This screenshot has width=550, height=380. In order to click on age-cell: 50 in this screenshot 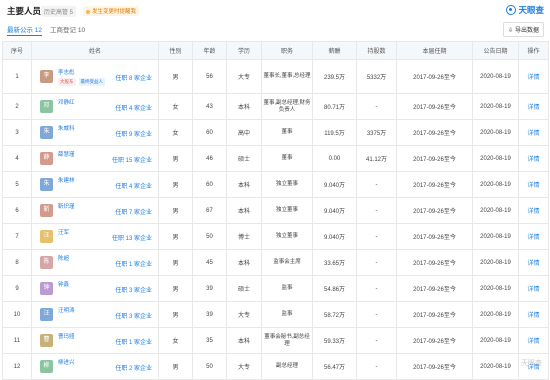, I will do `click(209, 366)`.